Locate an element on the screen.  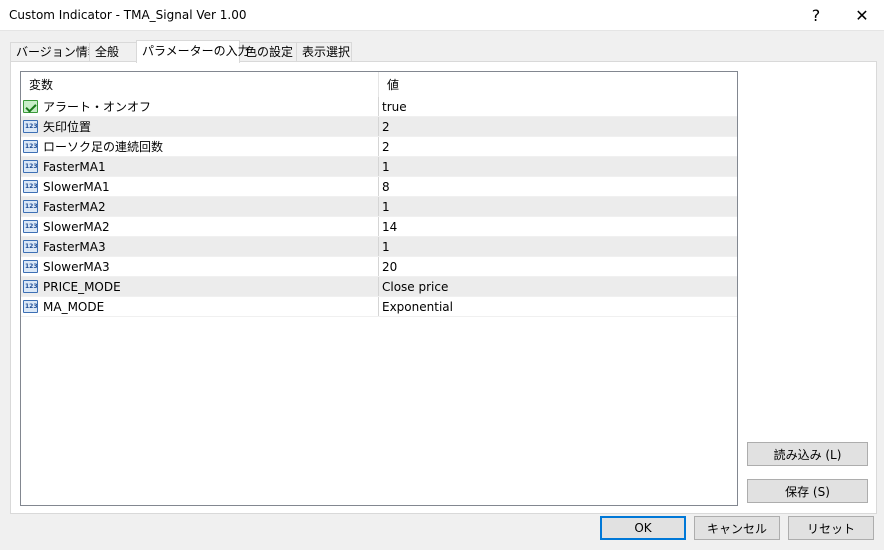
table-row: 矢印位置 2 is located at coordinates (379, 127).